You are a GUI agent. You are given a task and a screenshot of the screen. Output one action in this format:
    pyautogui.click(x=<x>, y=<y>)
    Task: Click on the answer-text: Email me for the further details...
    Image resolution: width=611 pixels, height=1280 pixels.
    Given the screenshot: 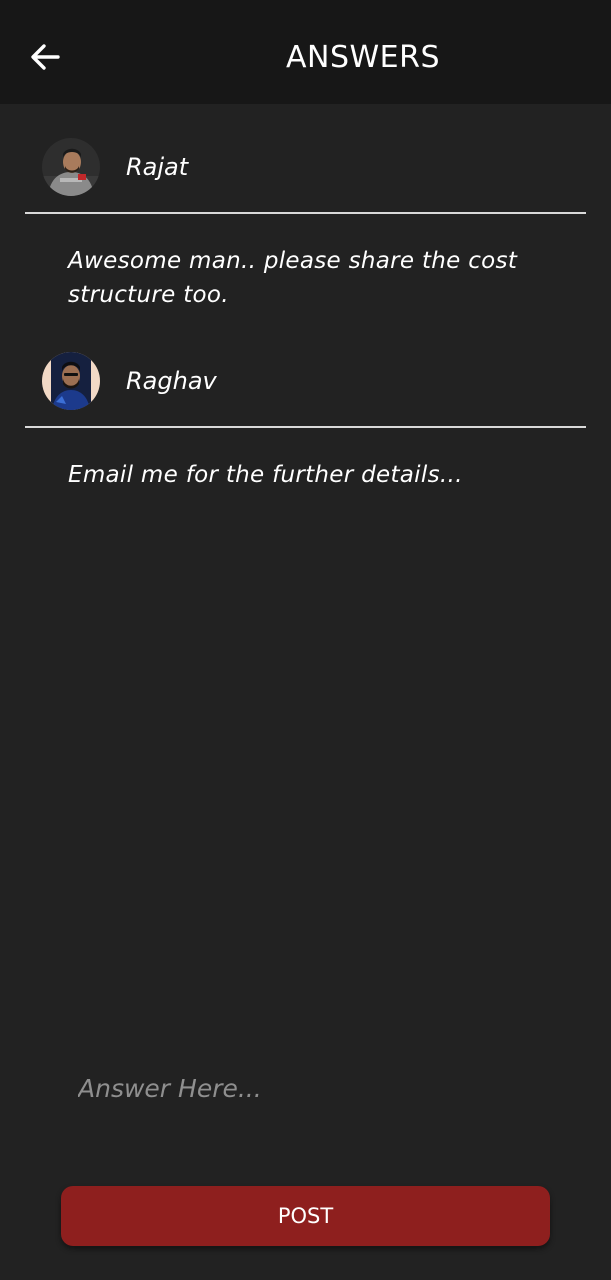 What is the action you would take?
    pyautogui.click(x=265, y=475)
    